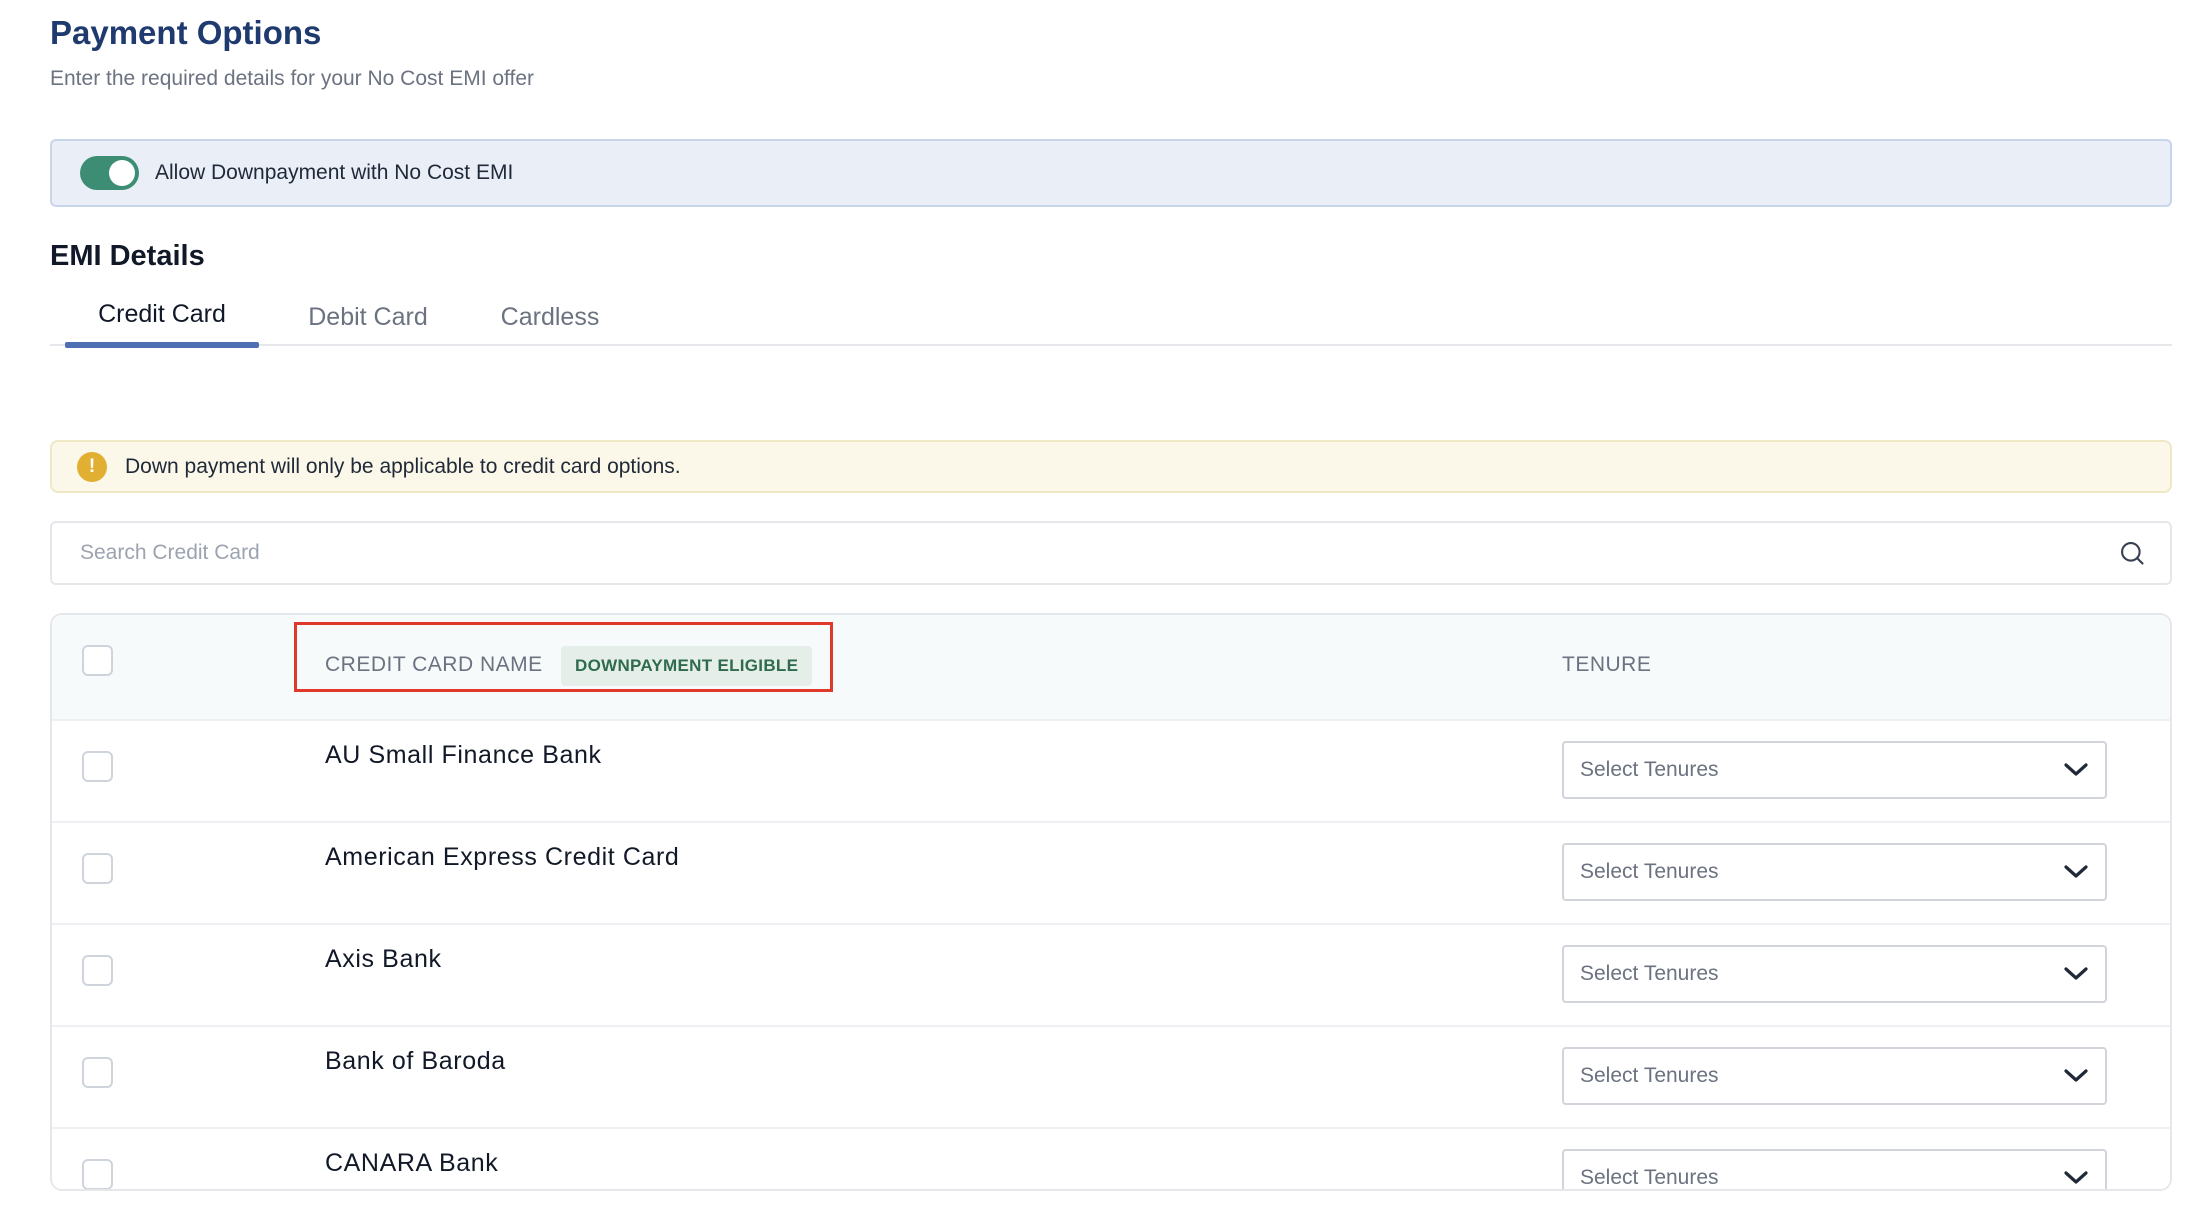 This screenshot has width=2190, height=1215. What do you see at coordinates (1111, 974) in the screenshot?
I see `table-row: Axis Bank Select Tenures` at bounding box center [1111, 974].